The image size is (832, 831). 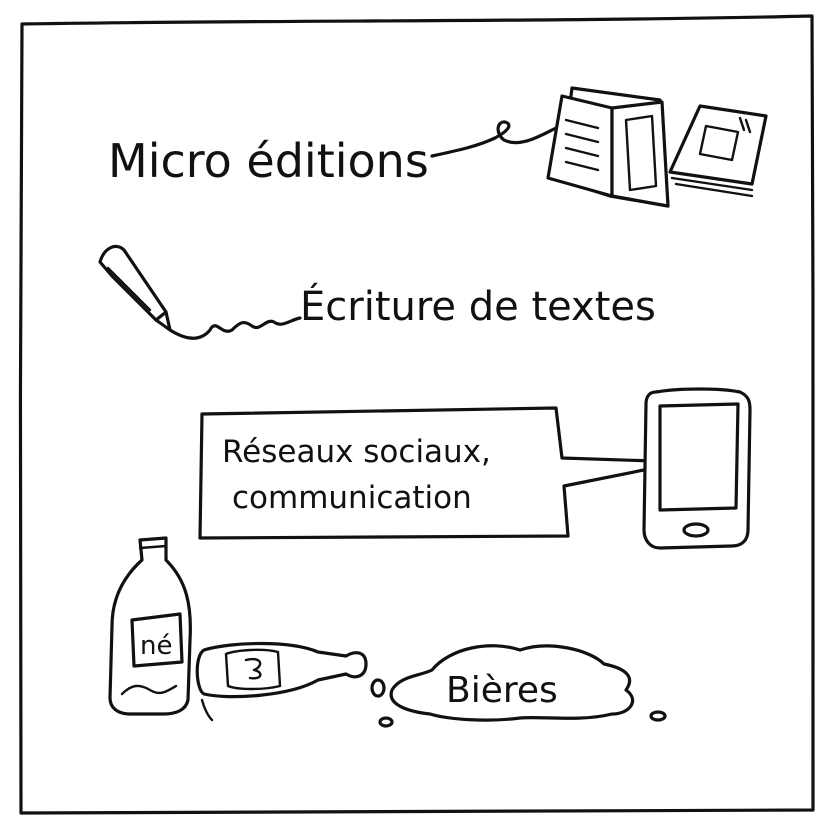 I want to click on speech-bubble, so click(x=442, y=473).